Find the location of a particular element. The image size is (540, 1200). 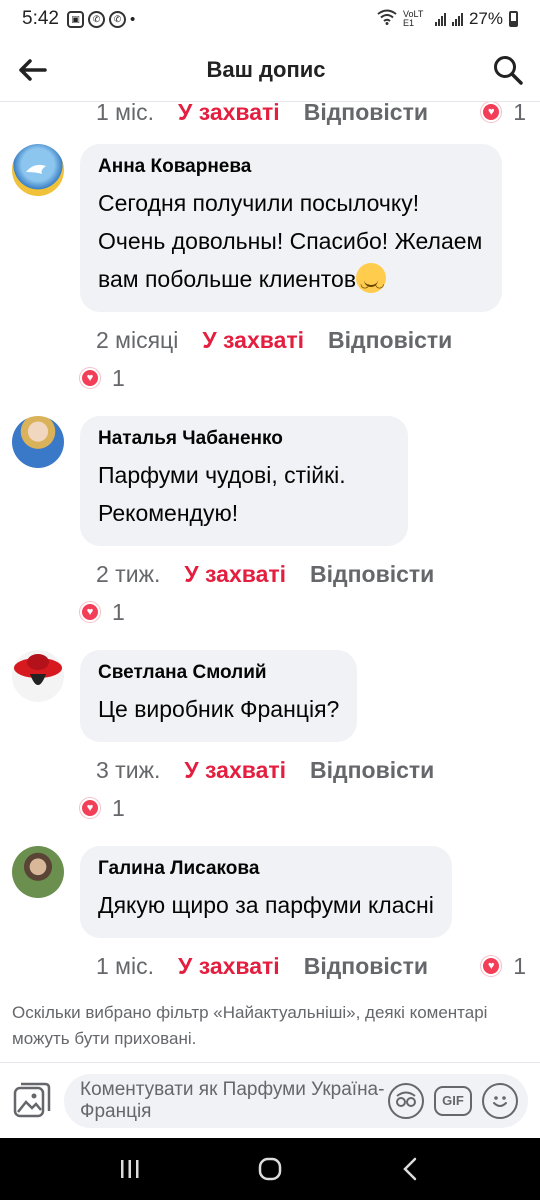

app-header: Ваш допис is located at coordinates (270, 70).